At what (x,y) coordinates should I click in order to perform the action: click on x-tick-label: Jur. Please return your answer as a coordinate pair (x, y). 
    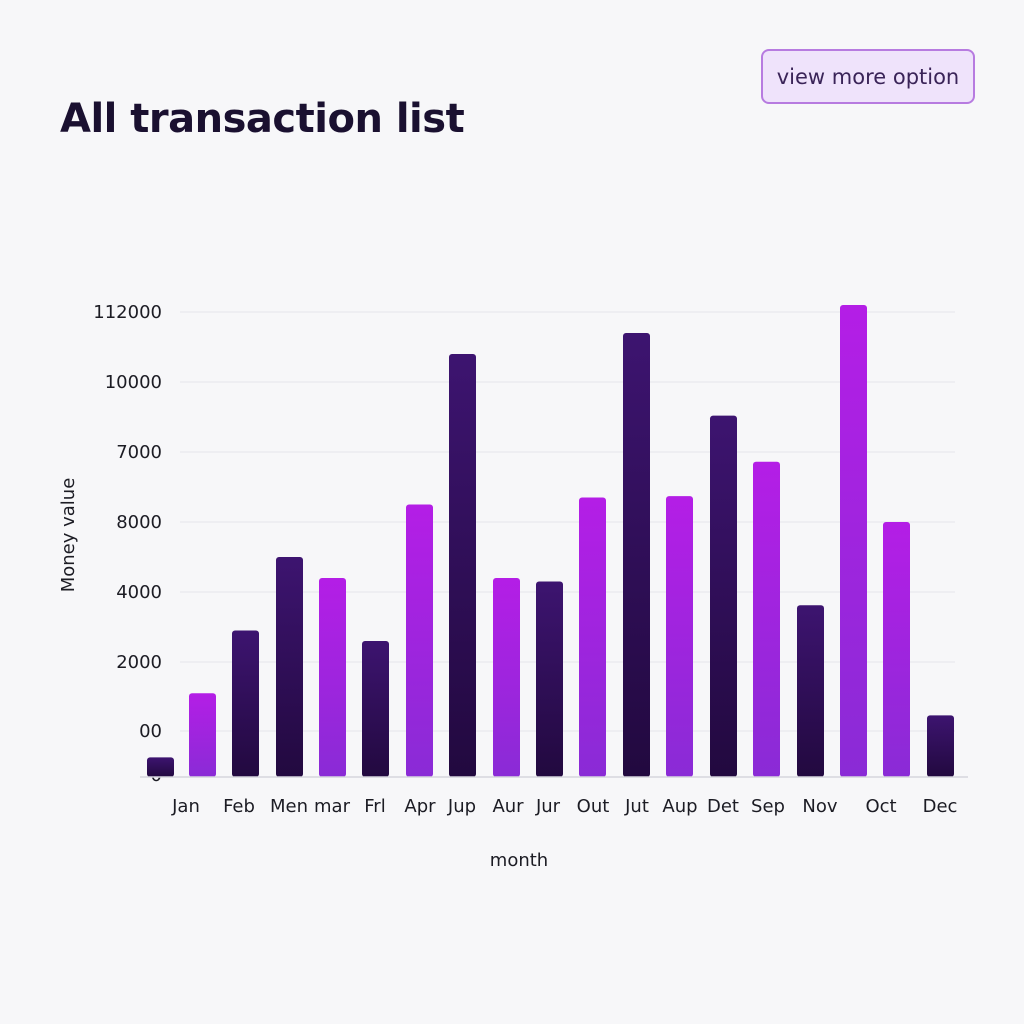
    Looking at the image, I should click on (548, 806).